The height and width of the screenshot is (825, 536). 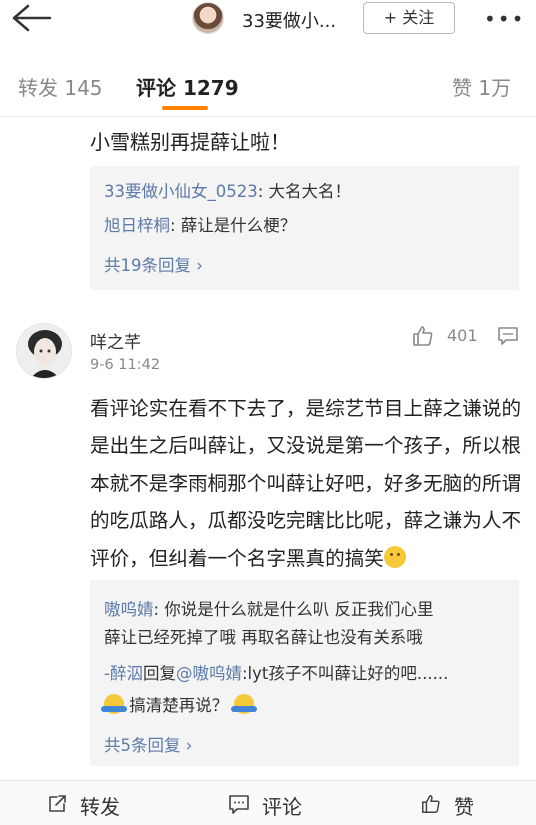 I want to click on reply-username: 33要做小仙女_0523, so click(x=181, y=191).